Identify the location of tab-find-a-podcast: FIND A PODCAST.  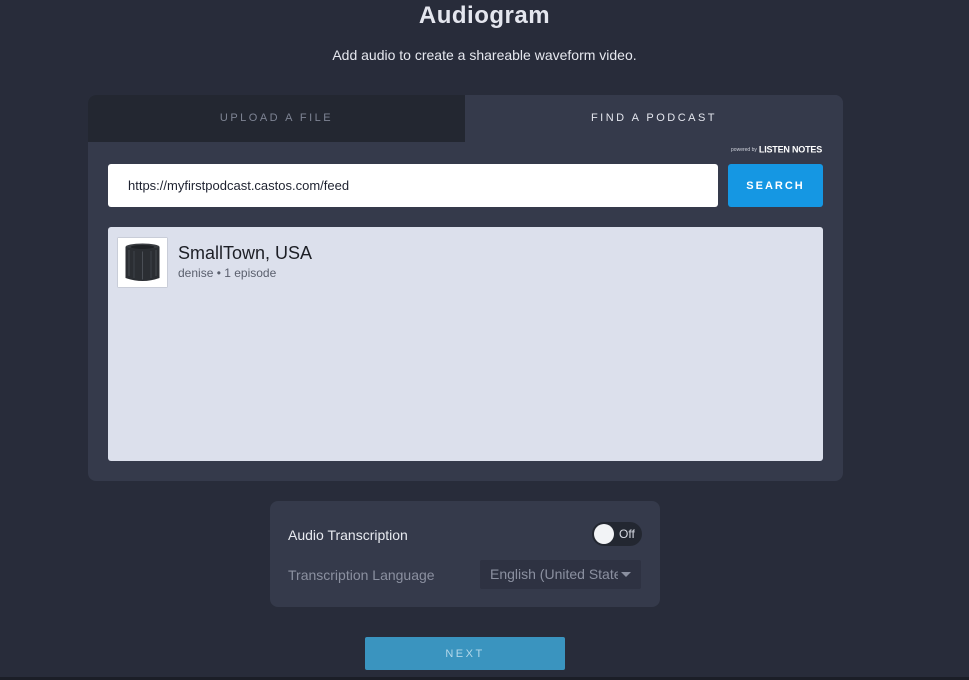
(654, 118).